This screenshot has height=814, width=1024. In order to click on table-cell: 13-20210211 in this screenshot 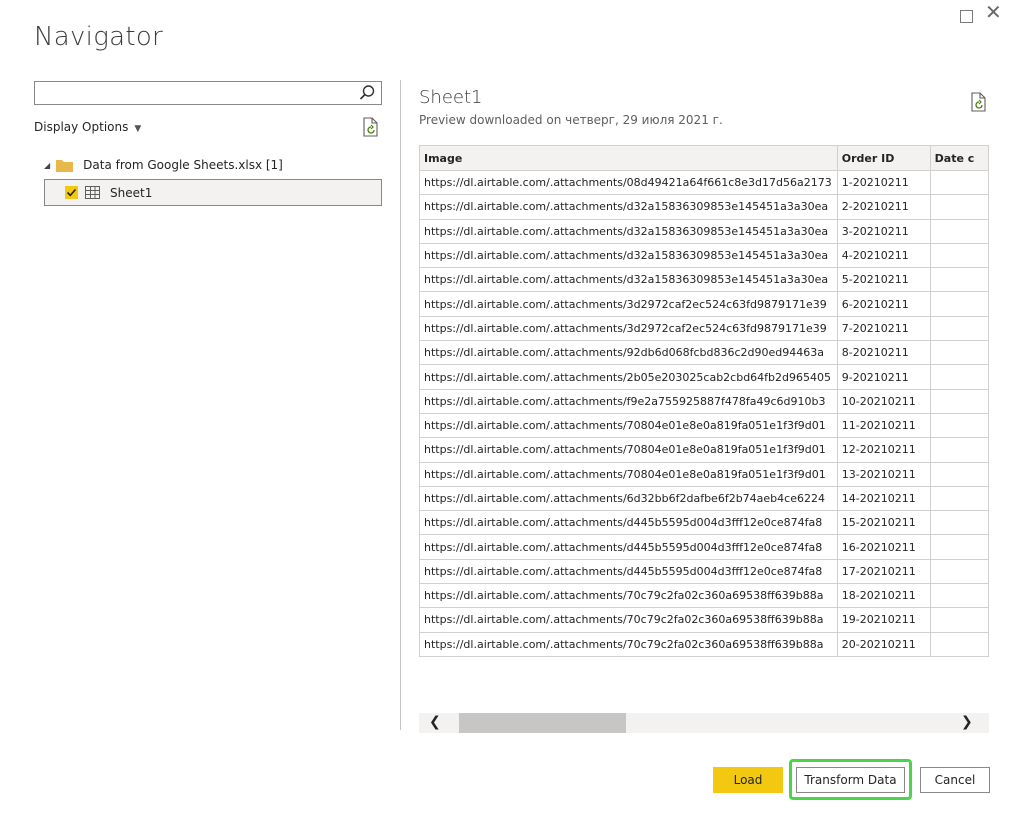, I will do `click(883, 474)`.